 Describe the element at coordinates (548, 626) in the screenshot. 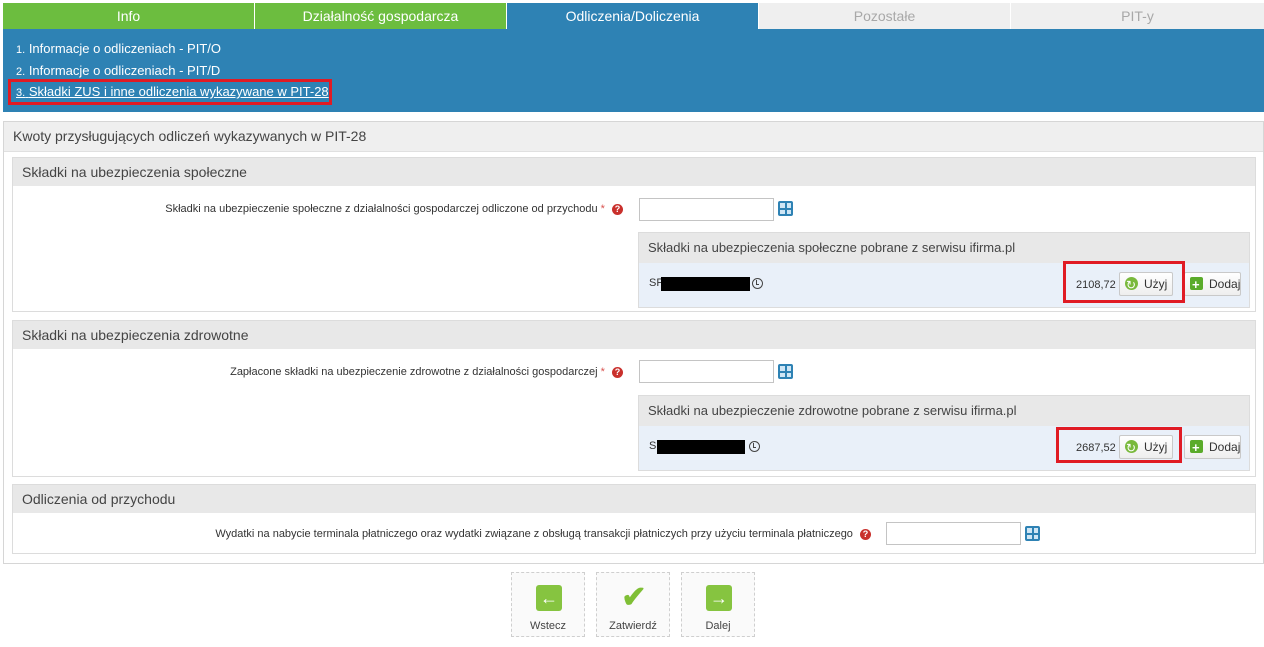

I see `back-label: Wstecz` at that location.